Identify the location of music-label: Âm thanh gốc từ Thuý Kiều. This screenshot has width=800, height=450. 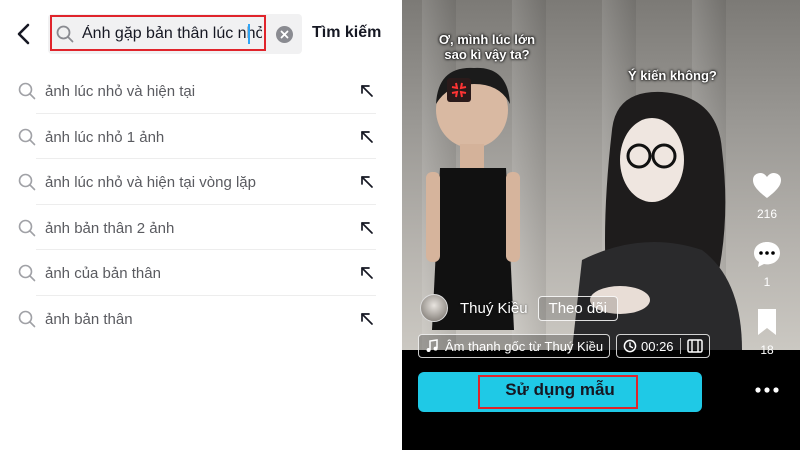
(524, 346).